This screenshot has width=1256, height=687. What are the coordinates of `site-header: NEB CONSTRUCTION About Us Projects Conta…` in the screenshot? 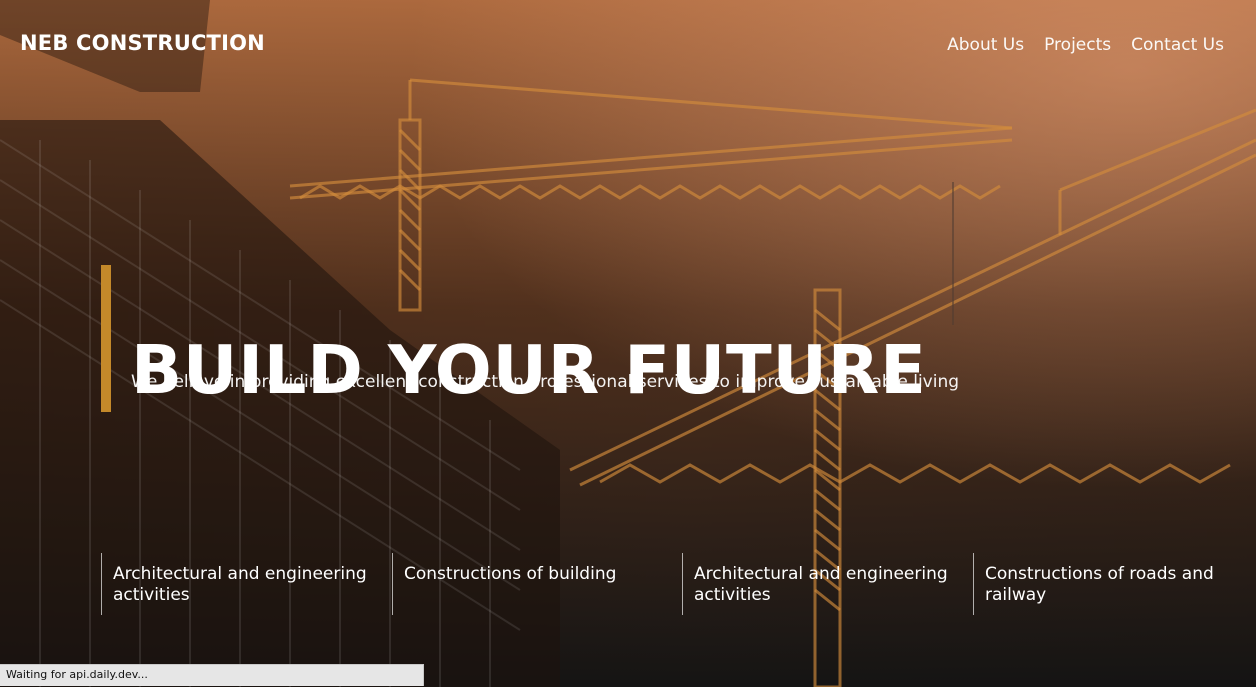 It's located at (628, 45).